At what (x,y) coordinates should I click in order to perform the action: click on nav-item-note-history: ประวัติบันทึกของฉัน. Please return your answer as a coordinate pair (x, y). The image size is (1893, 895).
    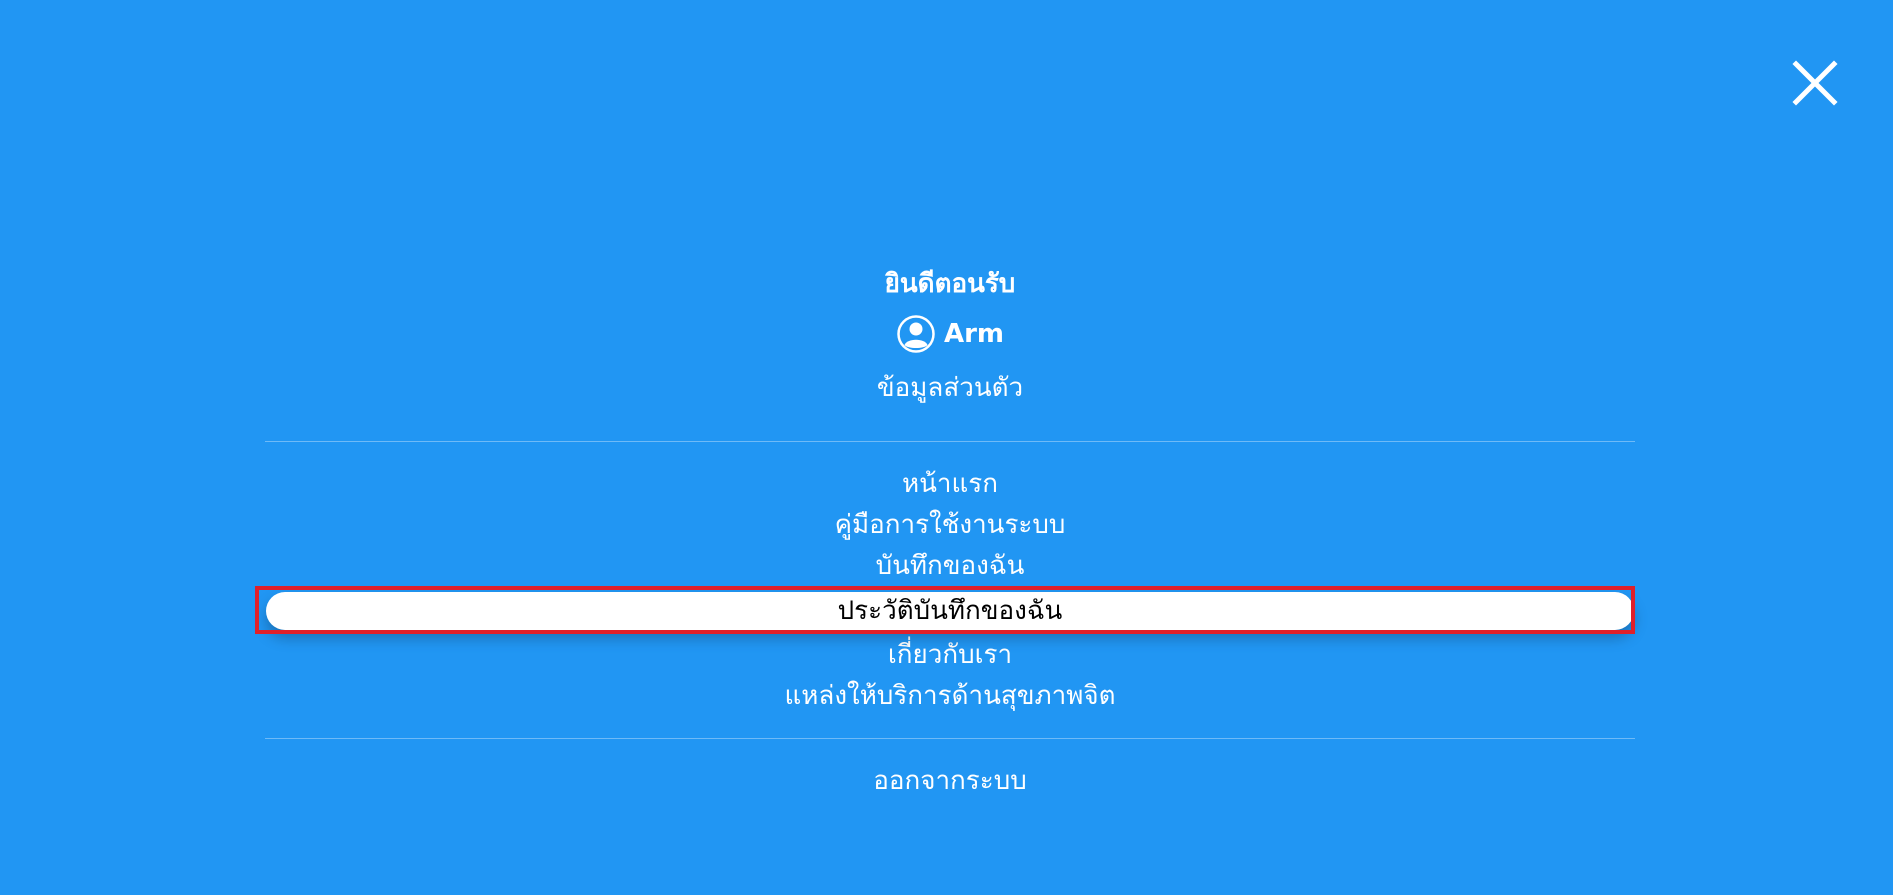
    Looking at the image, I should click on (945, 610).